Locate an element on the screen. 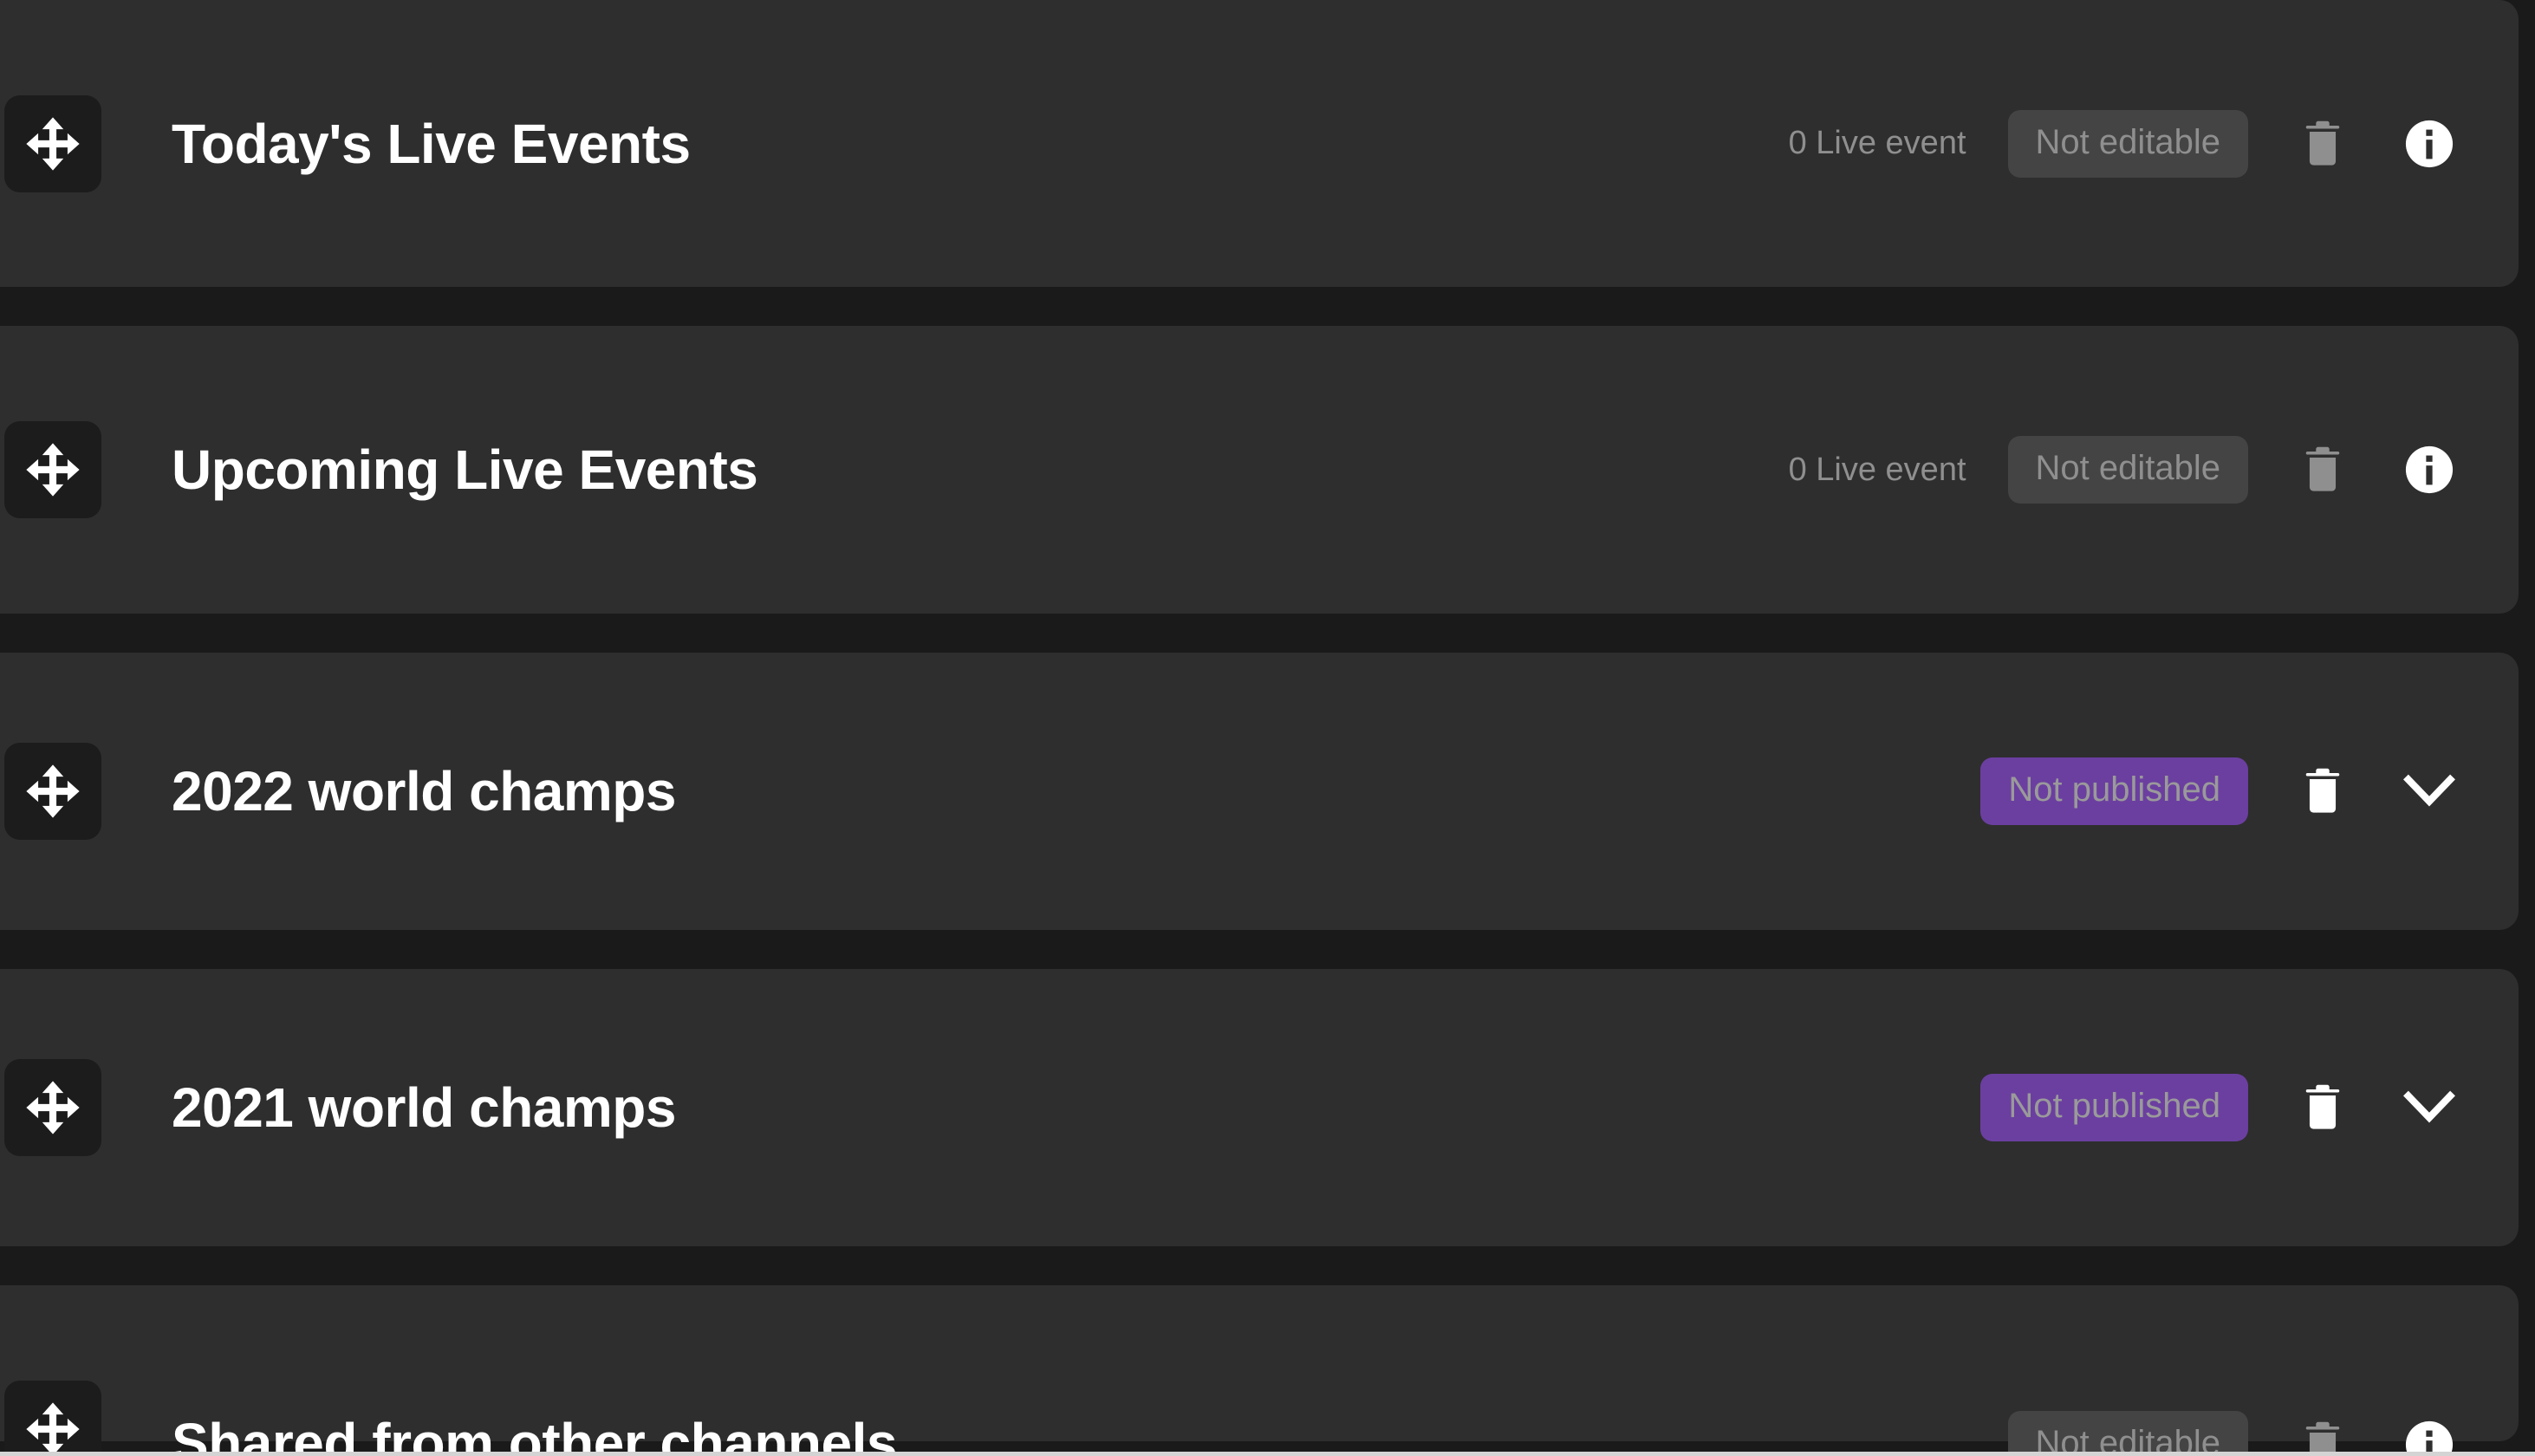 The image size is (2535, 1456). table-row: Shared from other channels Not editable is located at coordinates (1259, 1370).